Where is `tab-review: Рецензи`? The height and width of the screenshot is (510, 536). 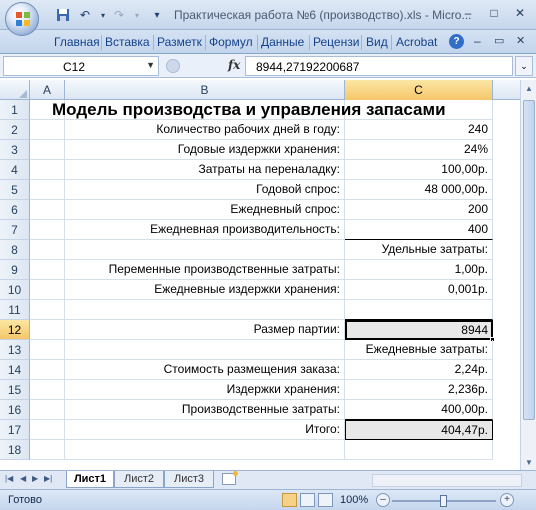 tab-review: Рецензи is located at coordinates (336, 42).